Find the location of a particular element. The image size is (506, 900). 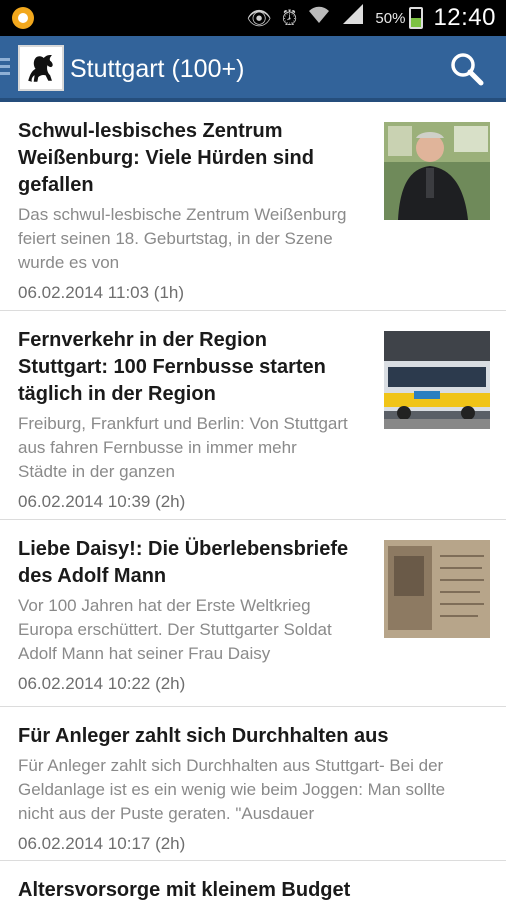

status-bar: 👁︎ ⏰︎ 50% 12:40 is located at coordinates (253, 18).